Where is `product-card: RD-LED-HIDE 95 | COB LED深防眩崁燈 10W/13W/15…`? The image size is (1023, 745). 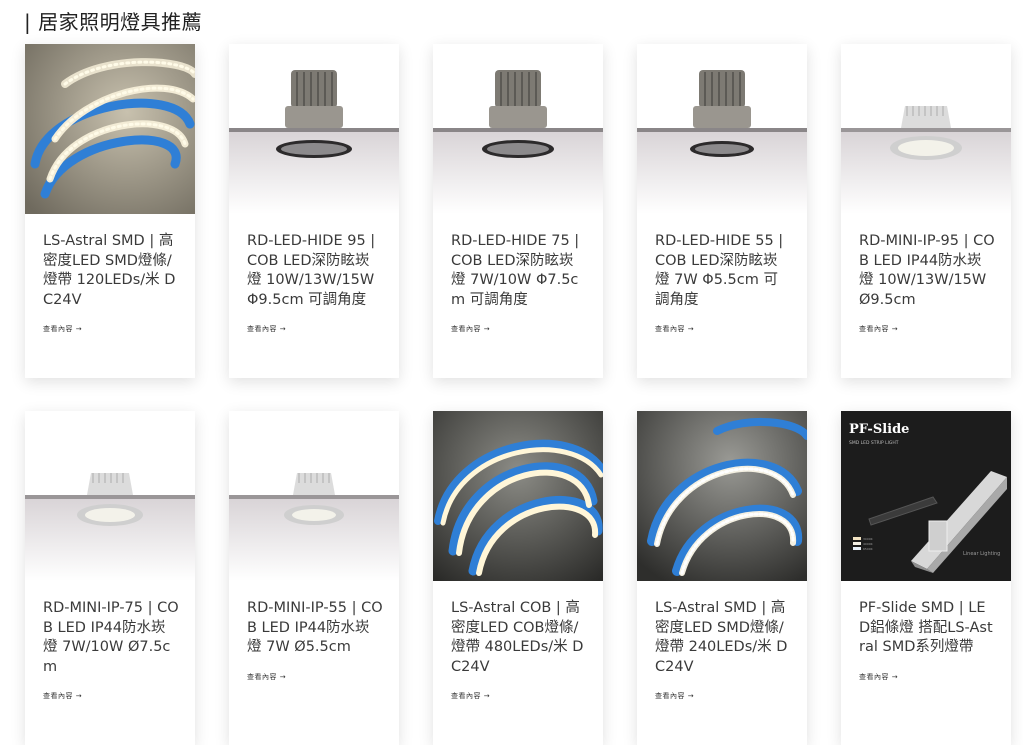 product-card: RD-LED-HIDE 95 | COB LED深防眩崁燈 10W/13W/15… is located at coordinates (314, 211).